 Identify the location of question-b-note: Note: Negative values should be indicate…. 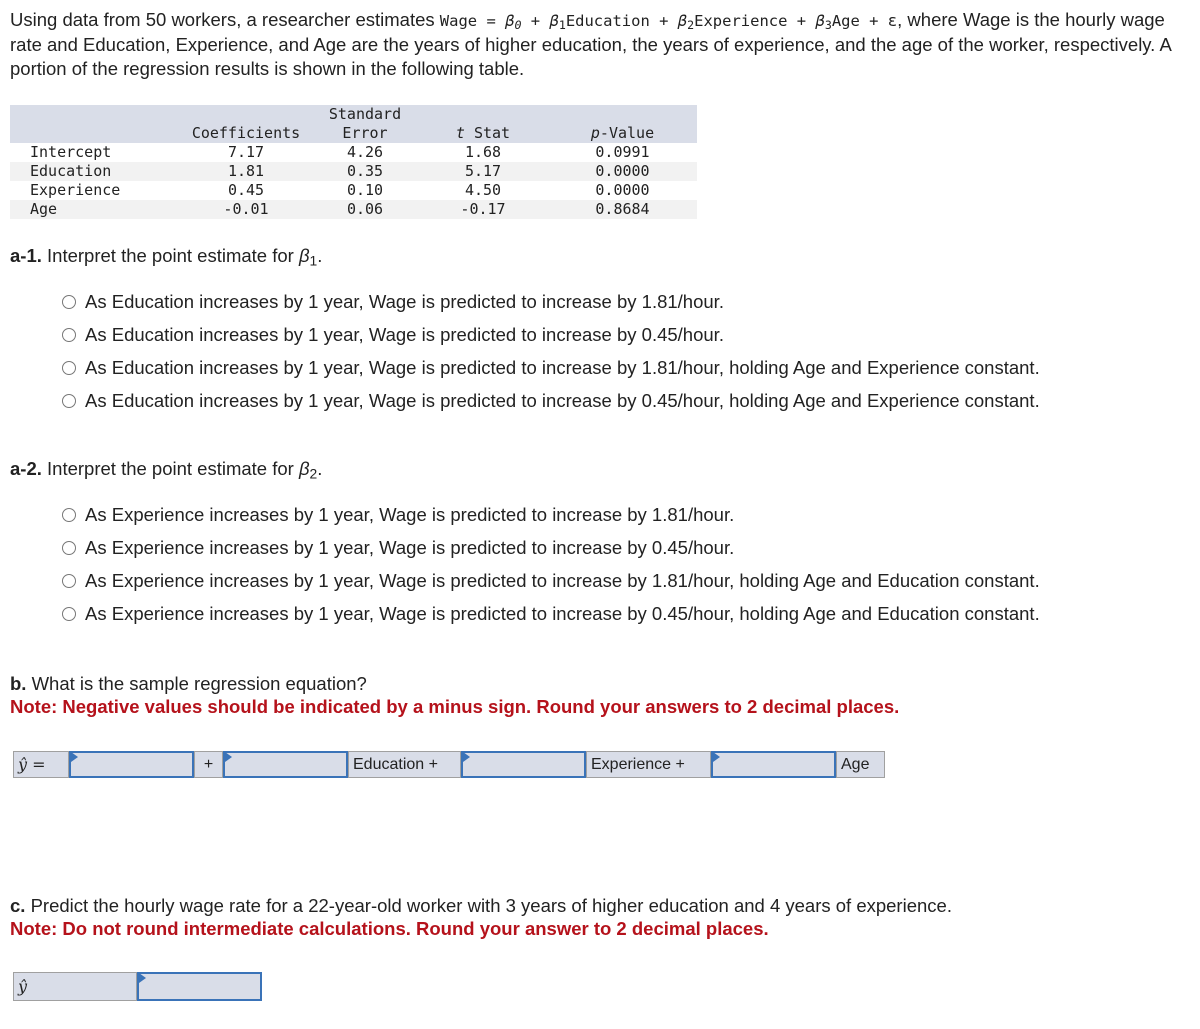
(455, 706).